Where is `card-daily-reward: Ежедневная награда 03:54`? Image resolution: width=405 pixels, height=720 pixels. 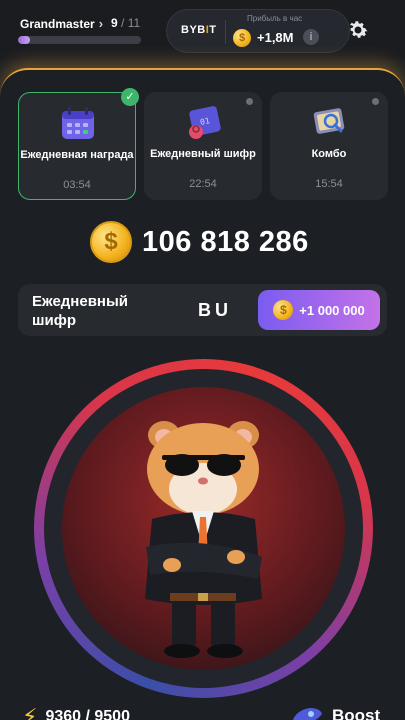 card-daily-reward: Ежедневная награда 03:54 is located at coordinates (77, 146).